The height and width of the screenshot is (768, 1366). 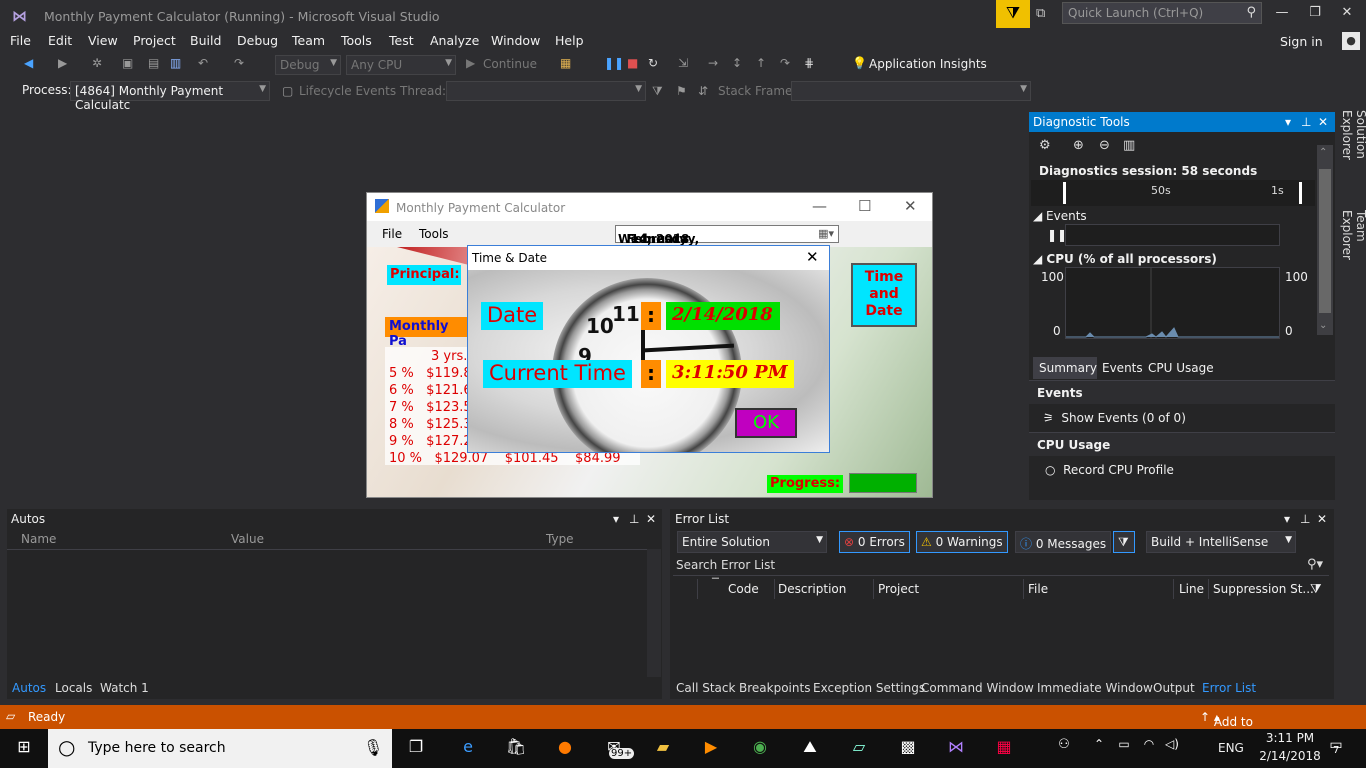 I want to click on show-events-link: ⚞ Show Events (0 of 0), so click(x=1114, y=418).